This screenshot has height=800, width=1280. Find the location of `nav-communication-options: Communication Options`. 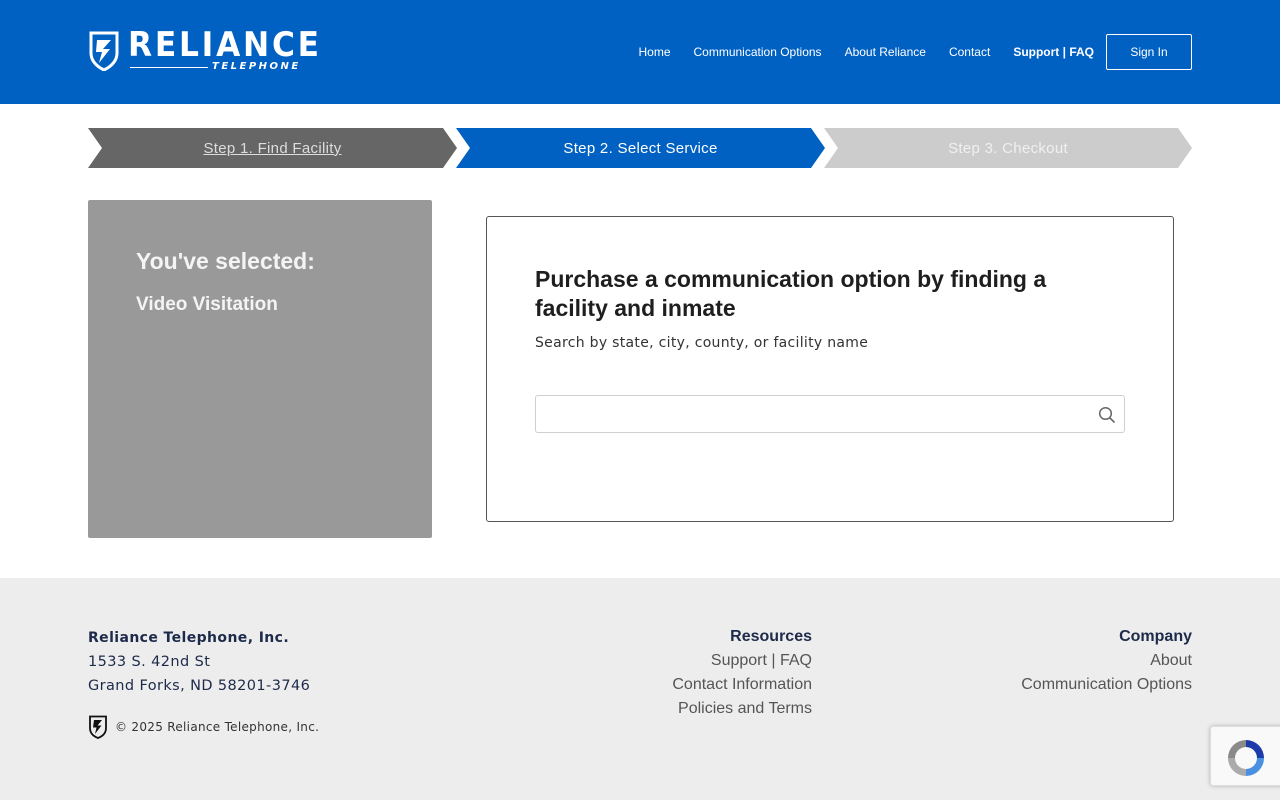

nav-communication-options: Communication Options is located at coordinates (758, 52).